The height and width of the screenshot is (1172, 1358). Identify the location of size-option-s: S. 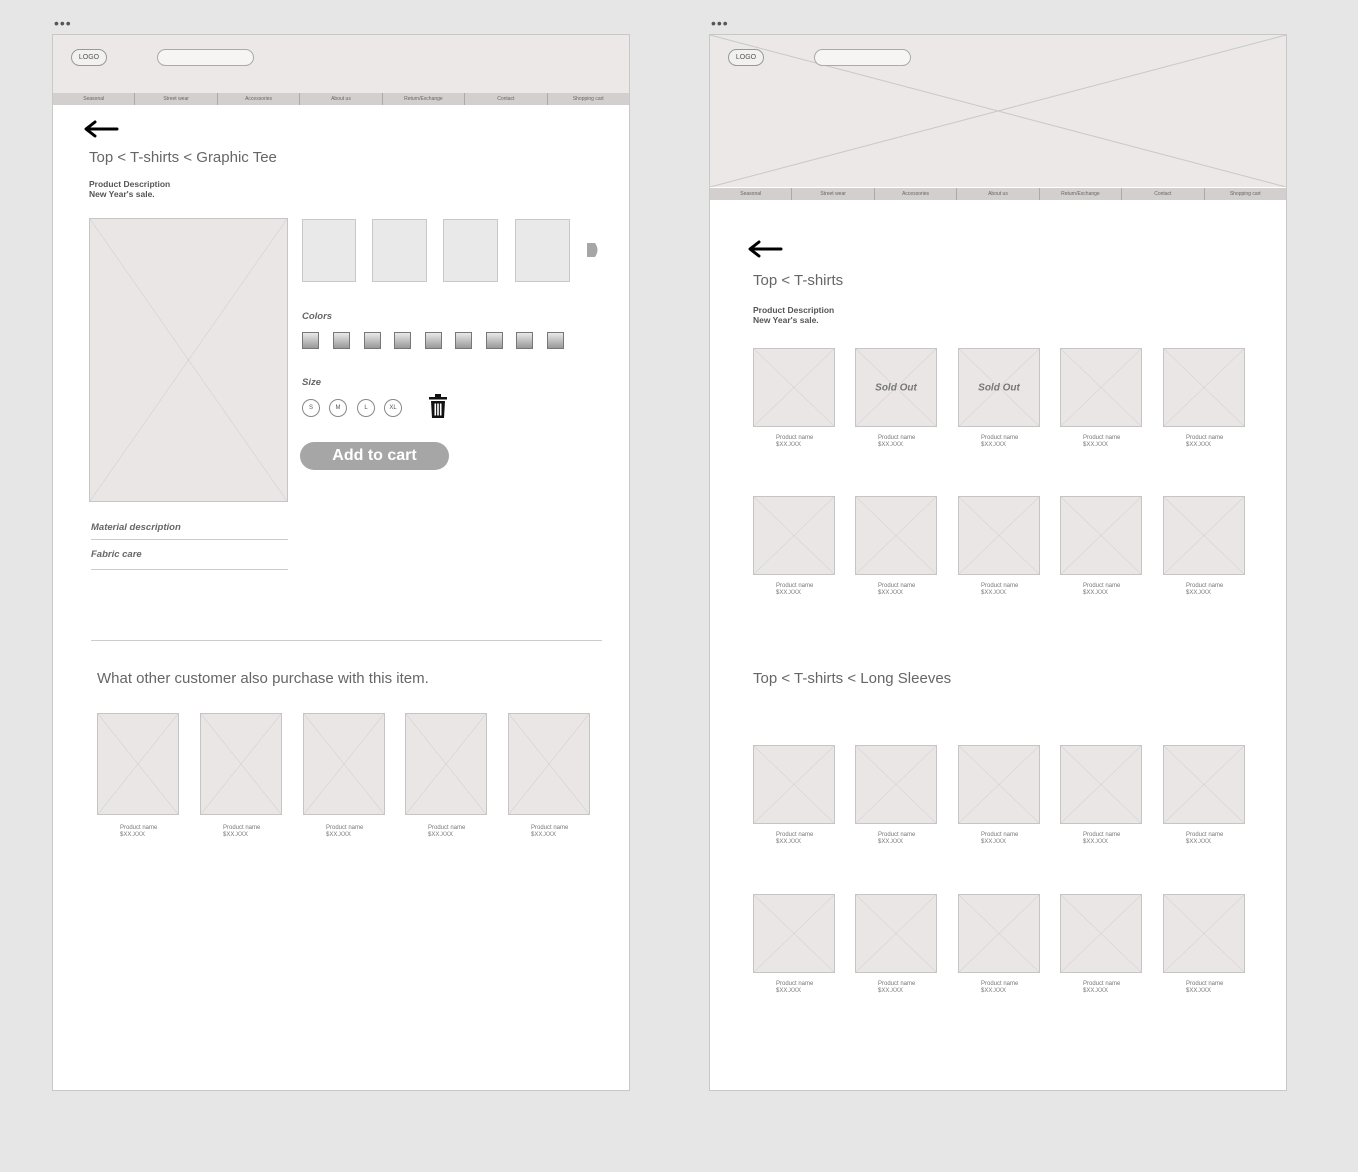
(311, 408).